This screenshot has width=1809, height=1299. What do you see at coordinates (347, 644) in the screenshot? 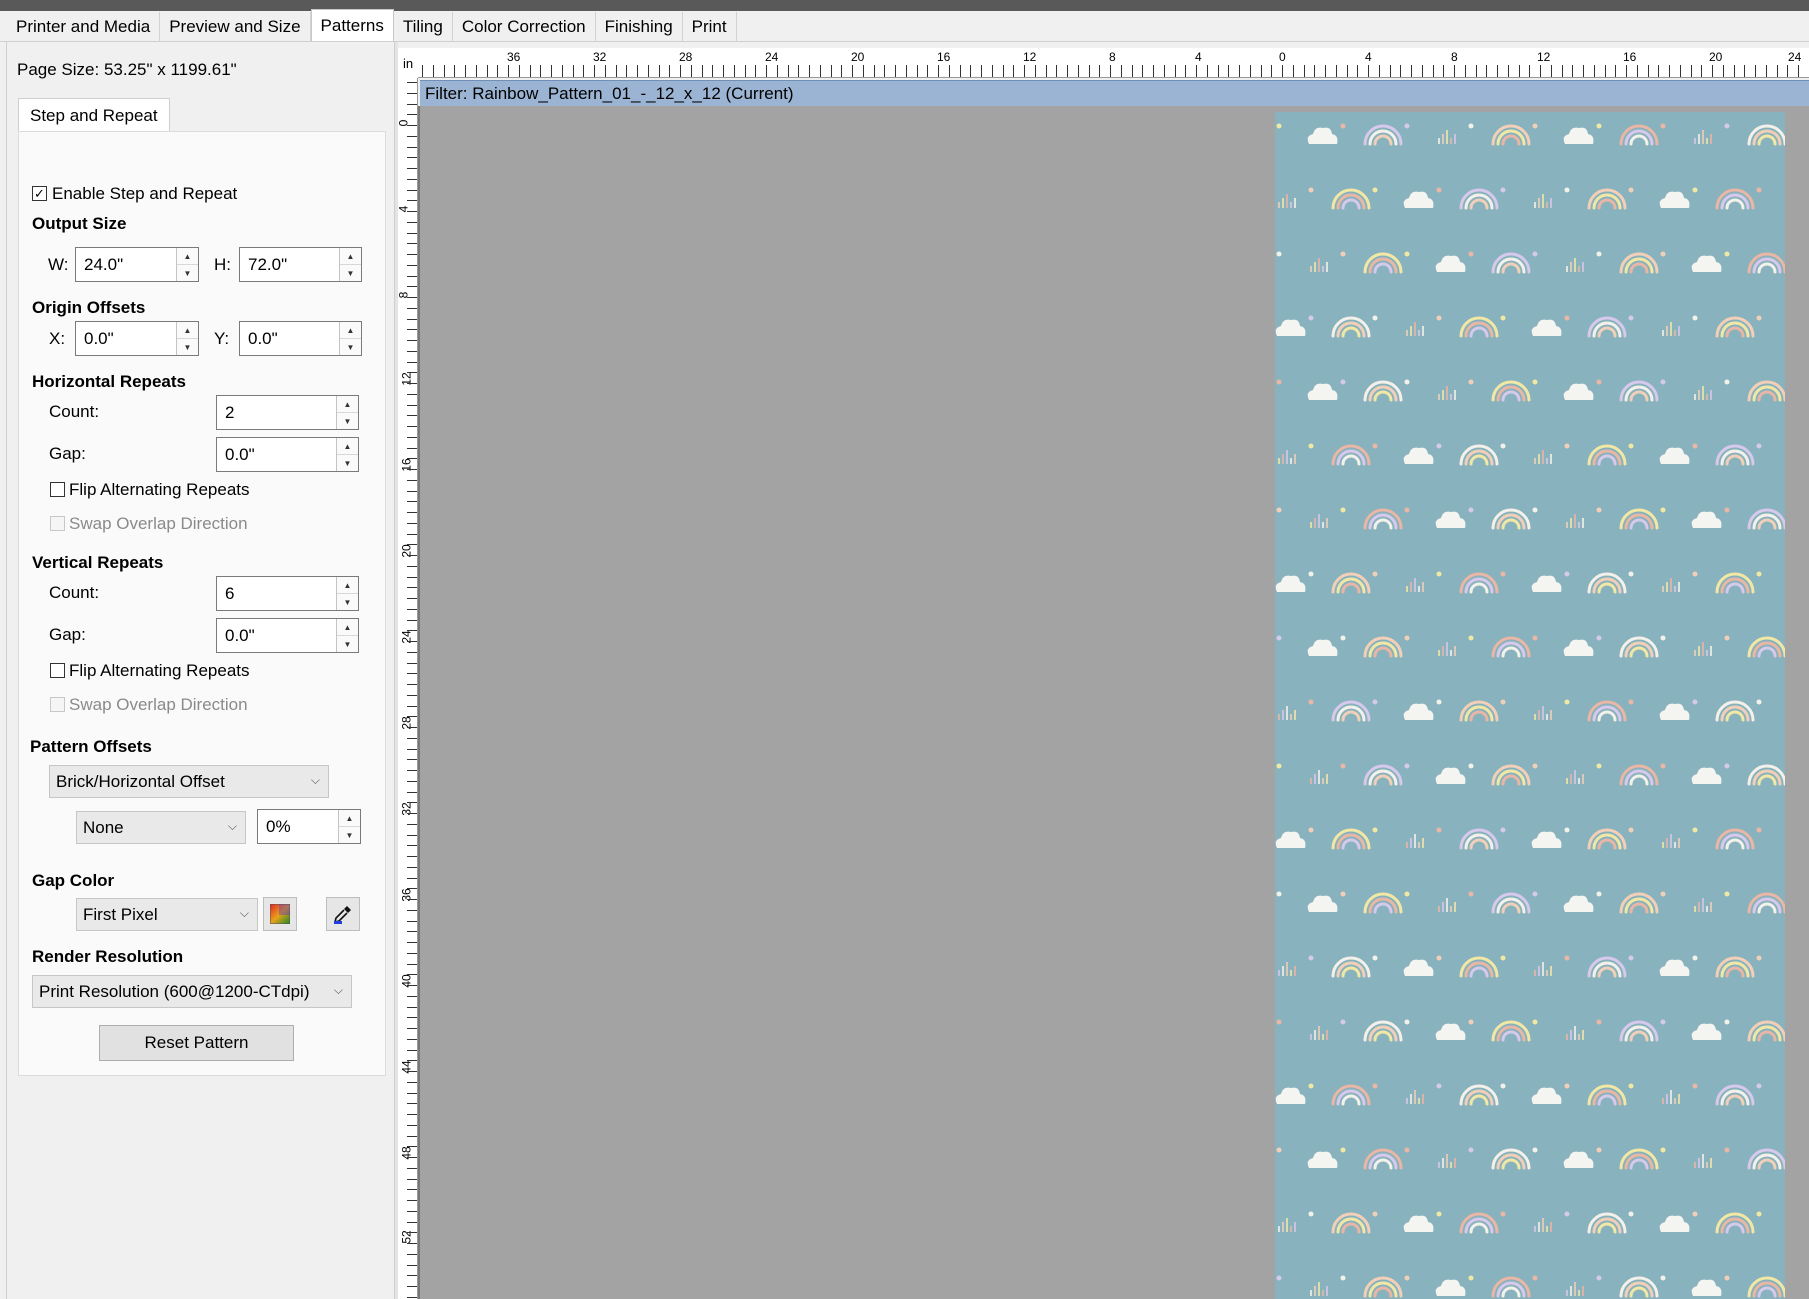
I see `v-gap-down-arrow-icon: ▼` at bounding box center [347, 644].